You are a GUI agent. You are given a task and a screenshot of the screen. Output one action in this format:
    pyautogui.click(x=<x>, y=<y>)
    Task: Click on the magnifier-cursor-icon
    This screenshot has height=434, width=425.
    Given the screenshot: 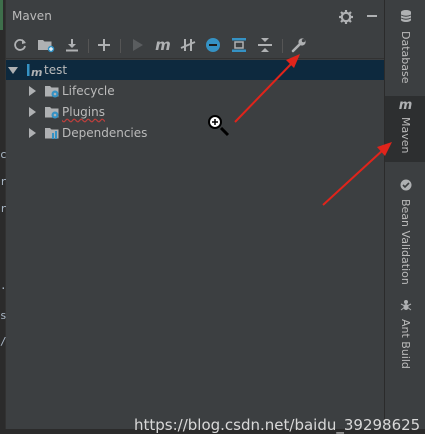 What is the action you would take?
    pyautogui.click(x=219, y=126)
    